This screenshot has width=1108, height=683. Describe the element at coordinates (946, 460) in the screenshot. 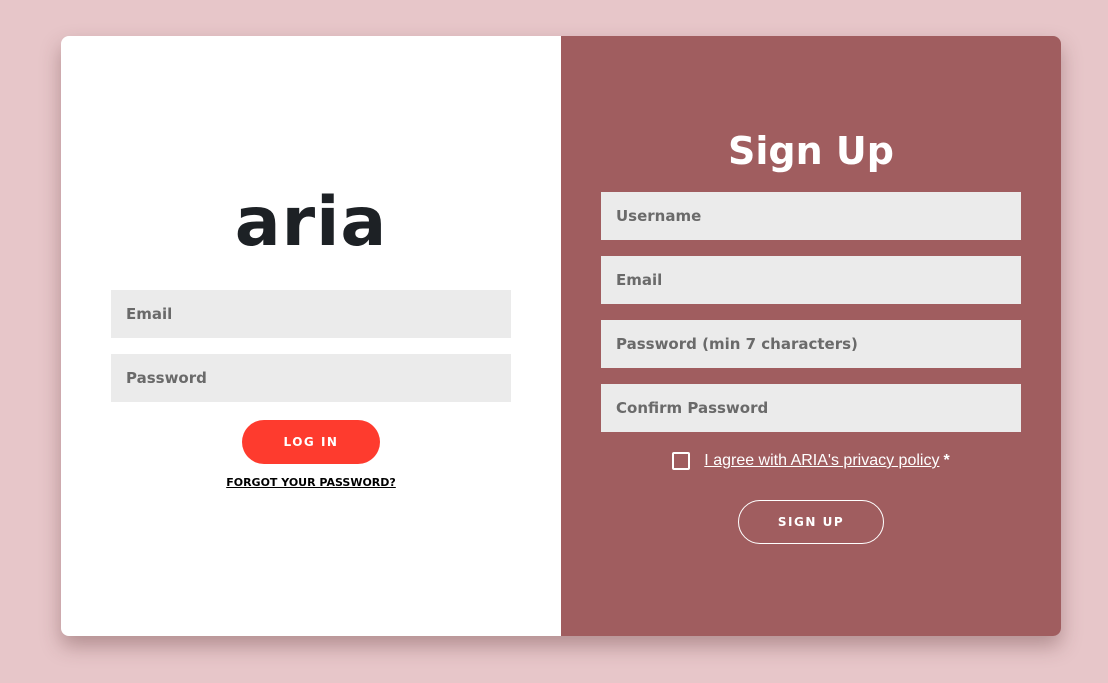

I see `required-asterisk: *` at that location.